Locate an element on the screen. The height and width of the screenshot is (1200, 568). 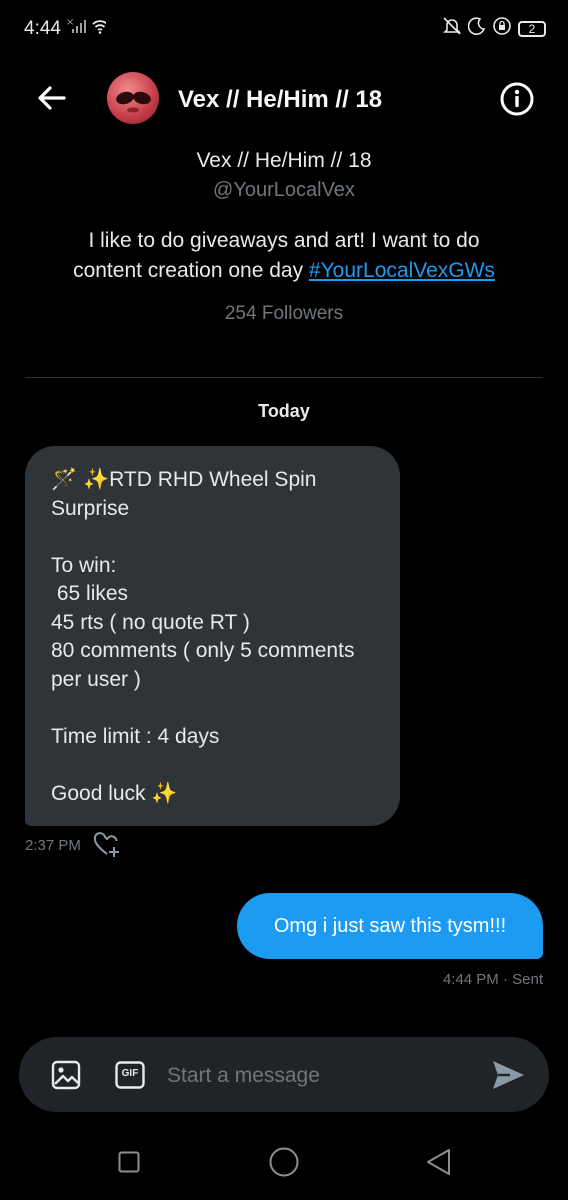
lock-rotation-icon is located at coordinates (502, 28).